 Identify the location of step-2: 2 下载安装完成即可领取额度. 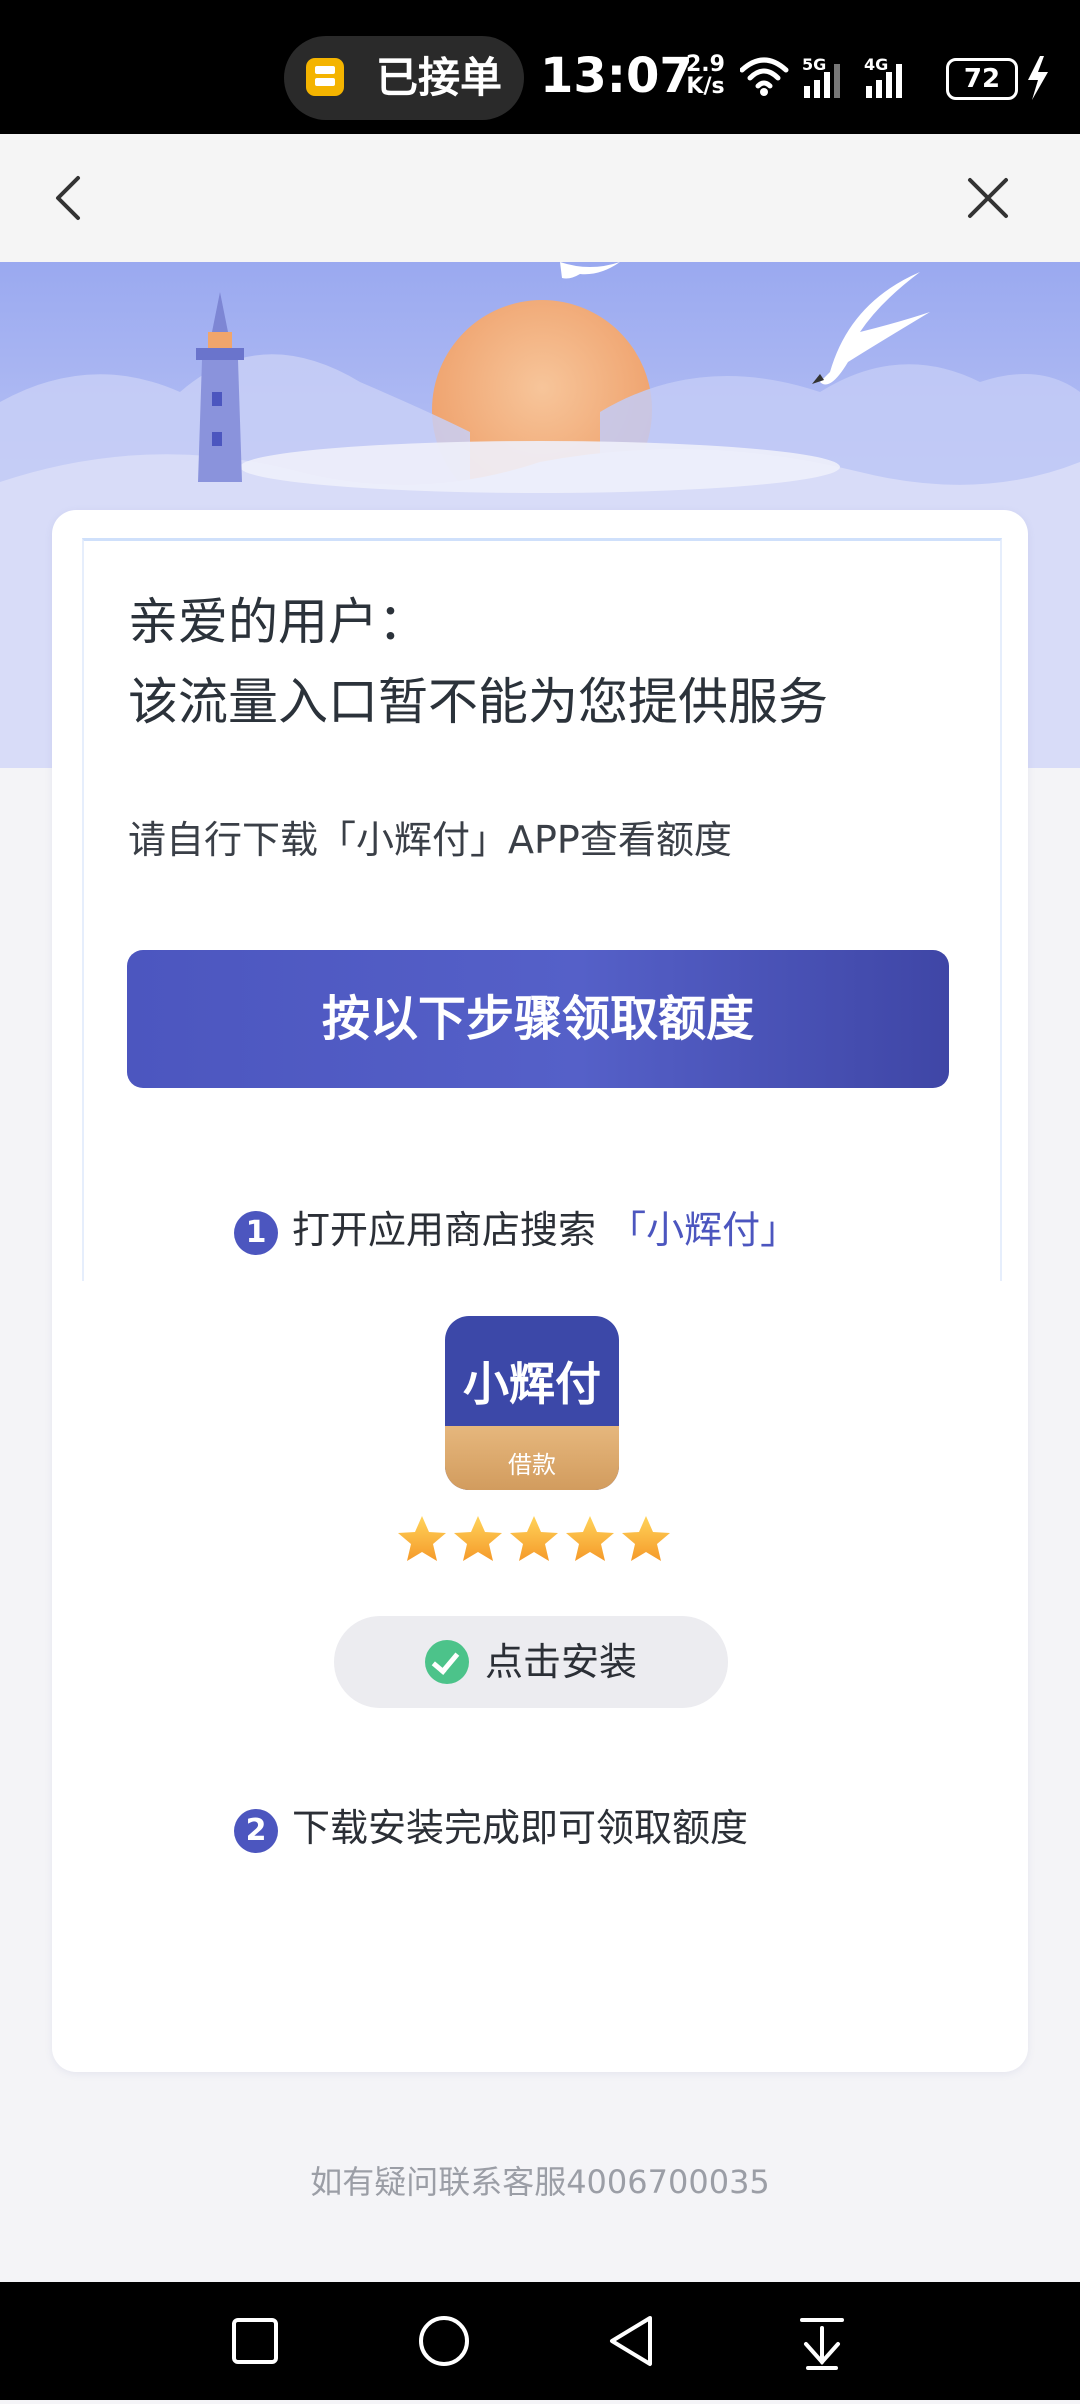
(491, 1828).